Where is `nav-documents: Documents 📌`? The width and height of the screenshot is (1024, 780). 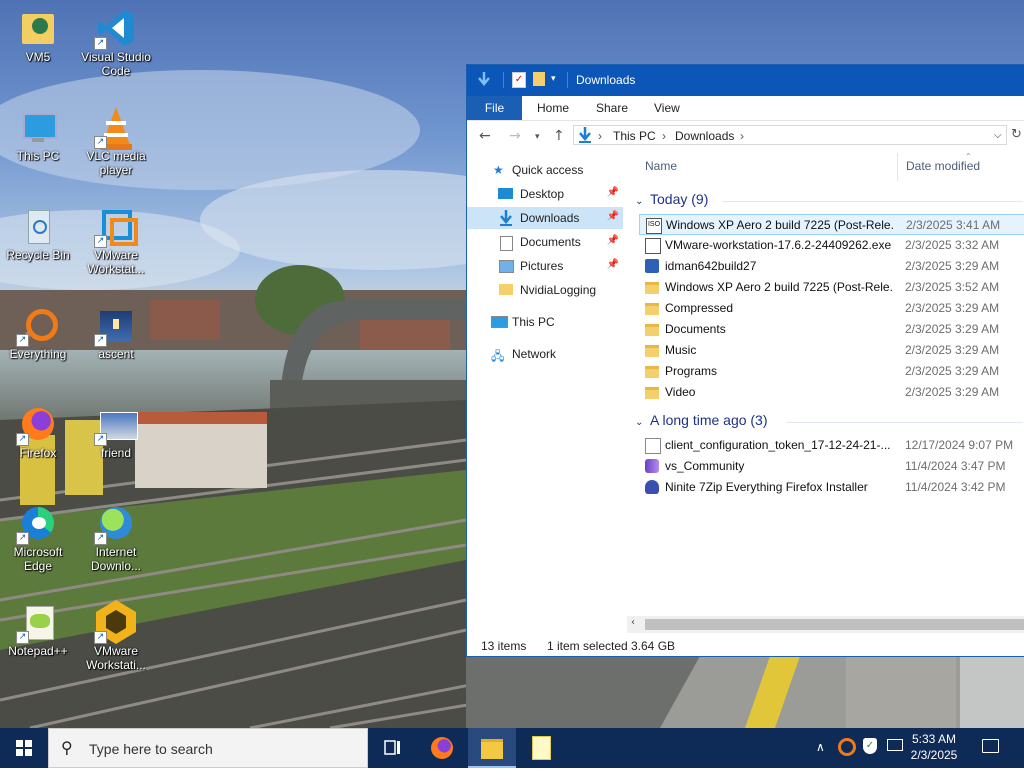
nav-documents: Documents 📌 is located at coordinates (545, 242).